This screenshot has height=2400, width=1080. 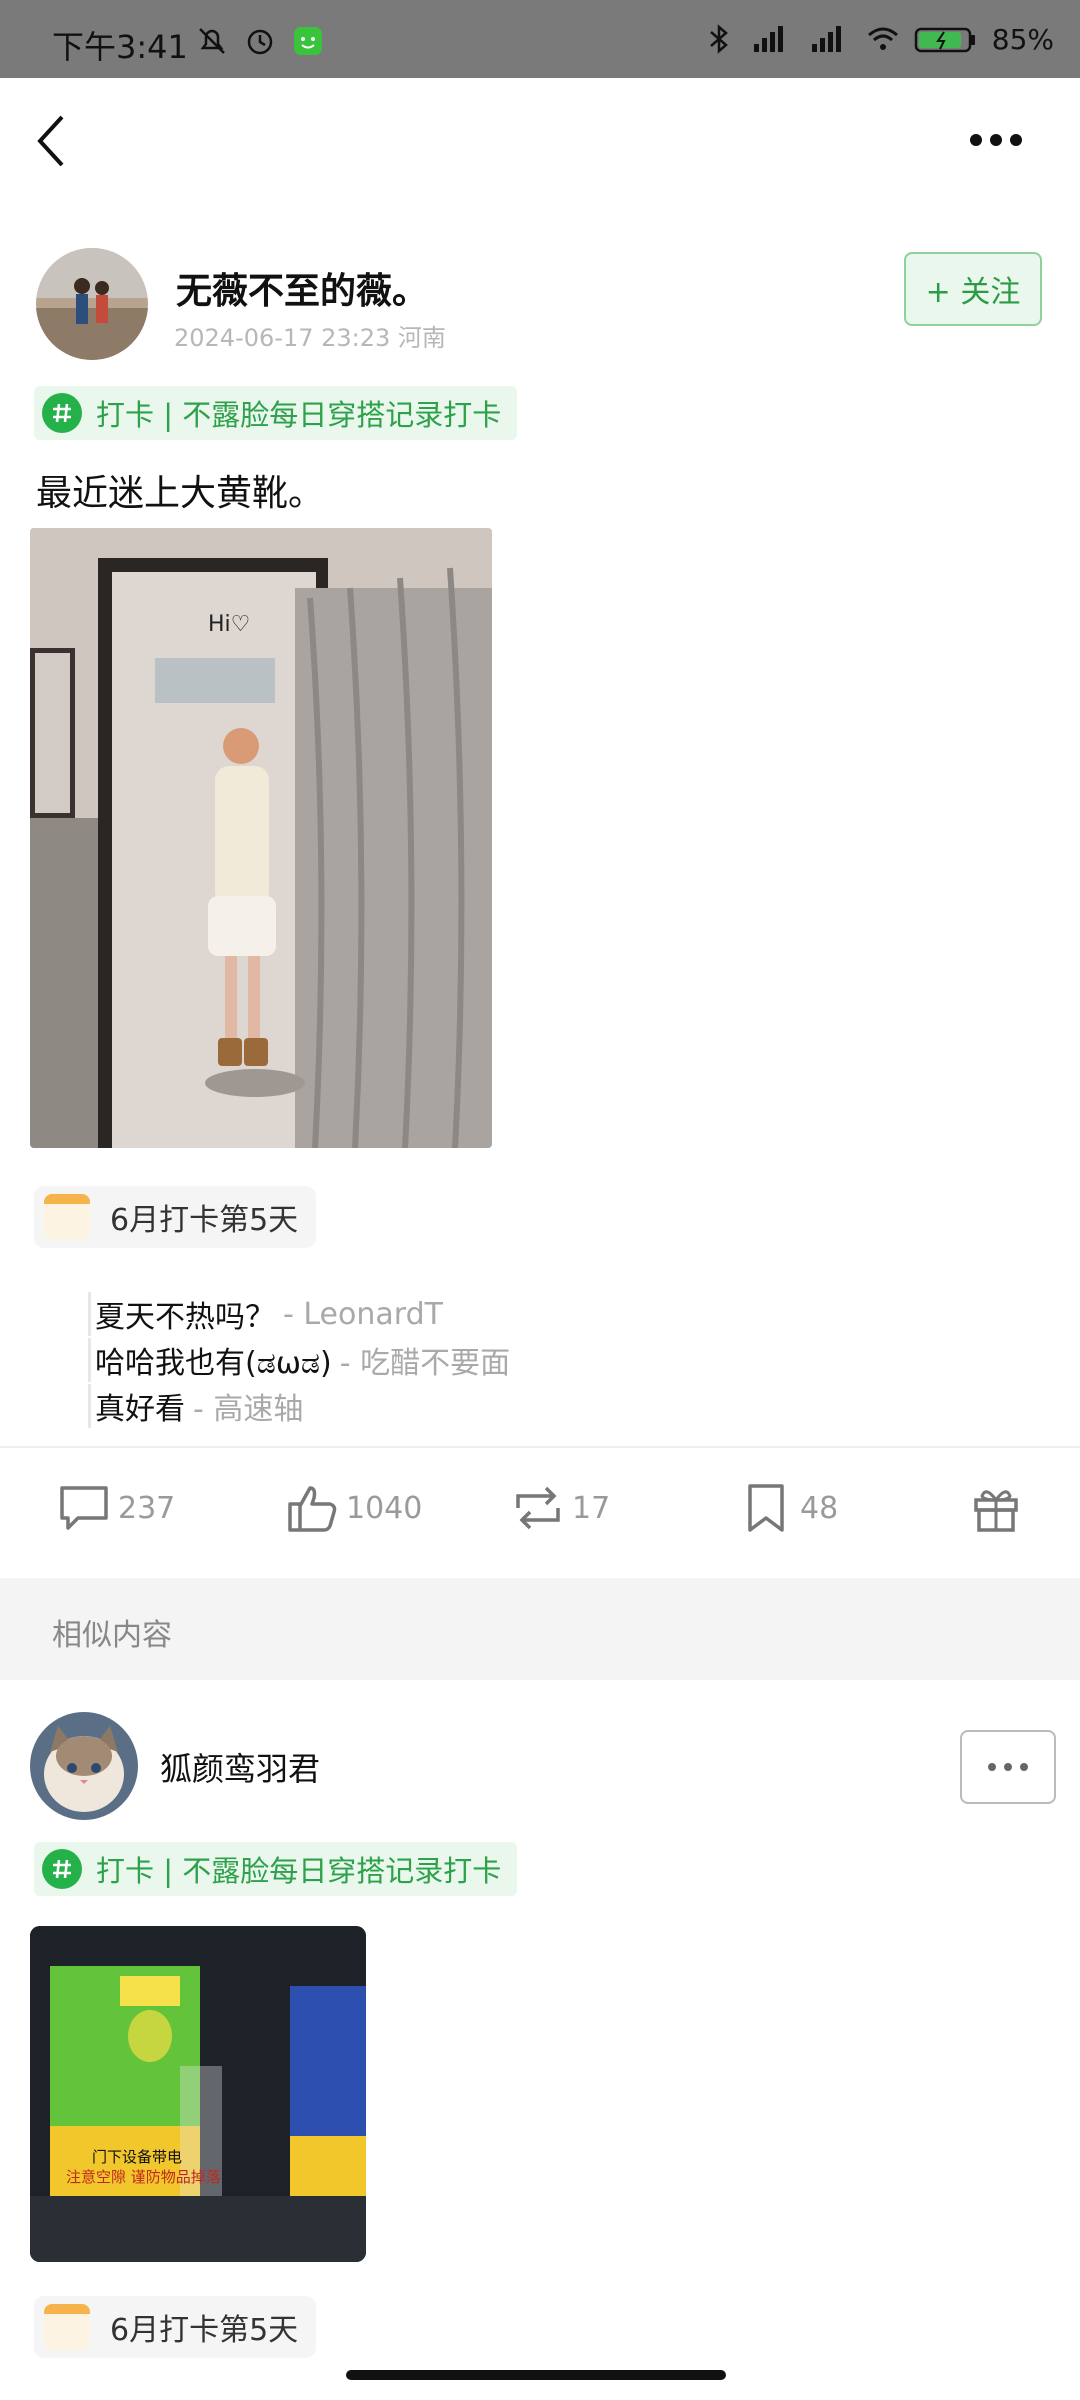 I want to click on checkin-badge: 6月打卡第5天, so click(x=175, y=1217).